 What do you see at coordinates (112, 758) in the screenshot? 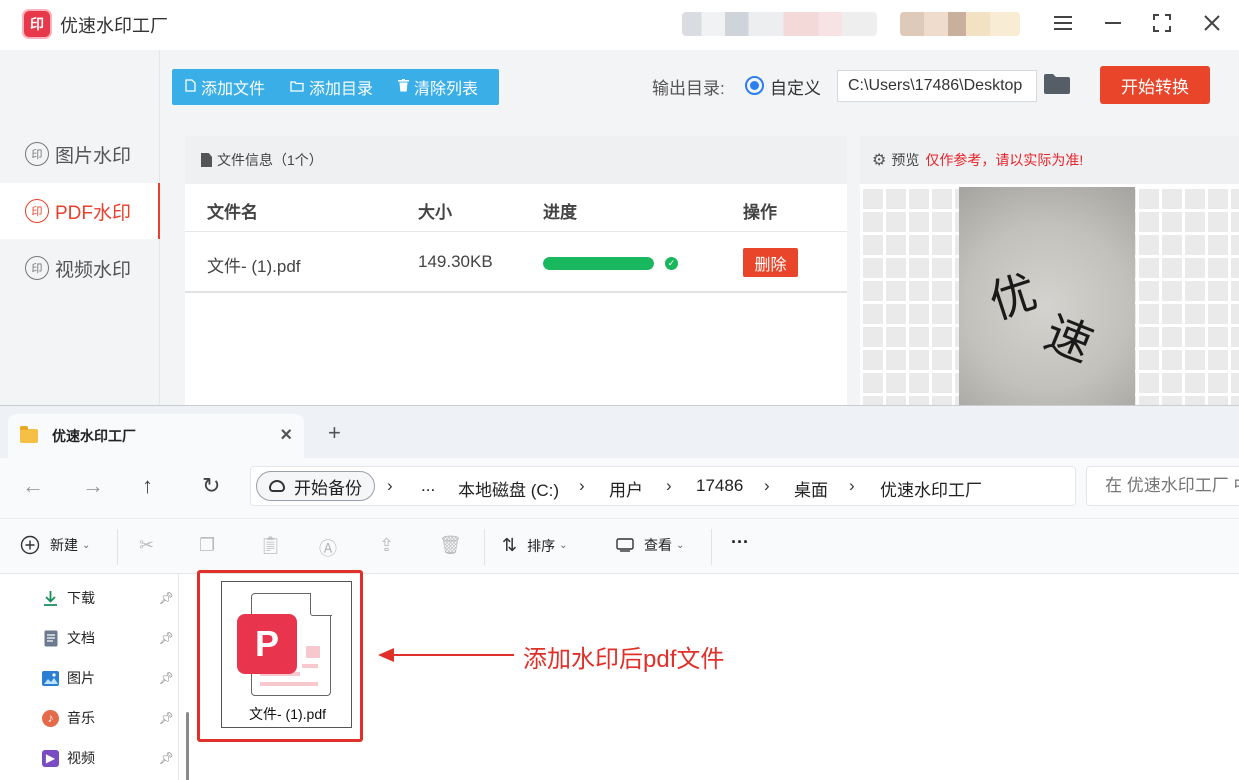
I see `quick-access-videos: ▶ 视频 📌︎` at bounding box center [112, 758].